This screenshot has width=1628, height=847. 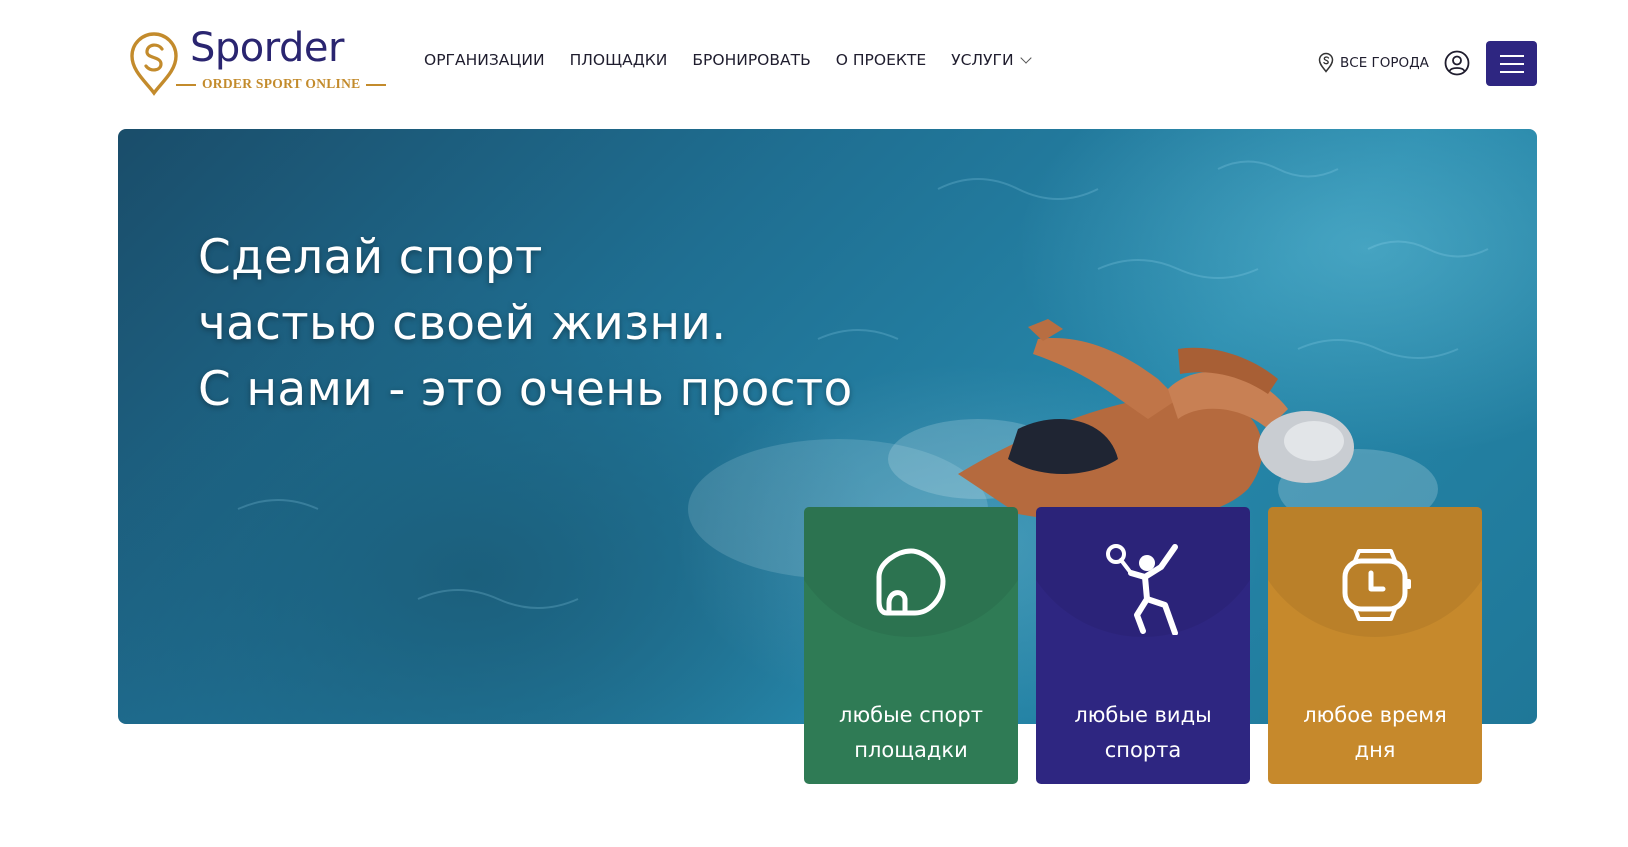 I want to click on feature-card-venues: любые спорт площадки, so click(x=911, y=645).